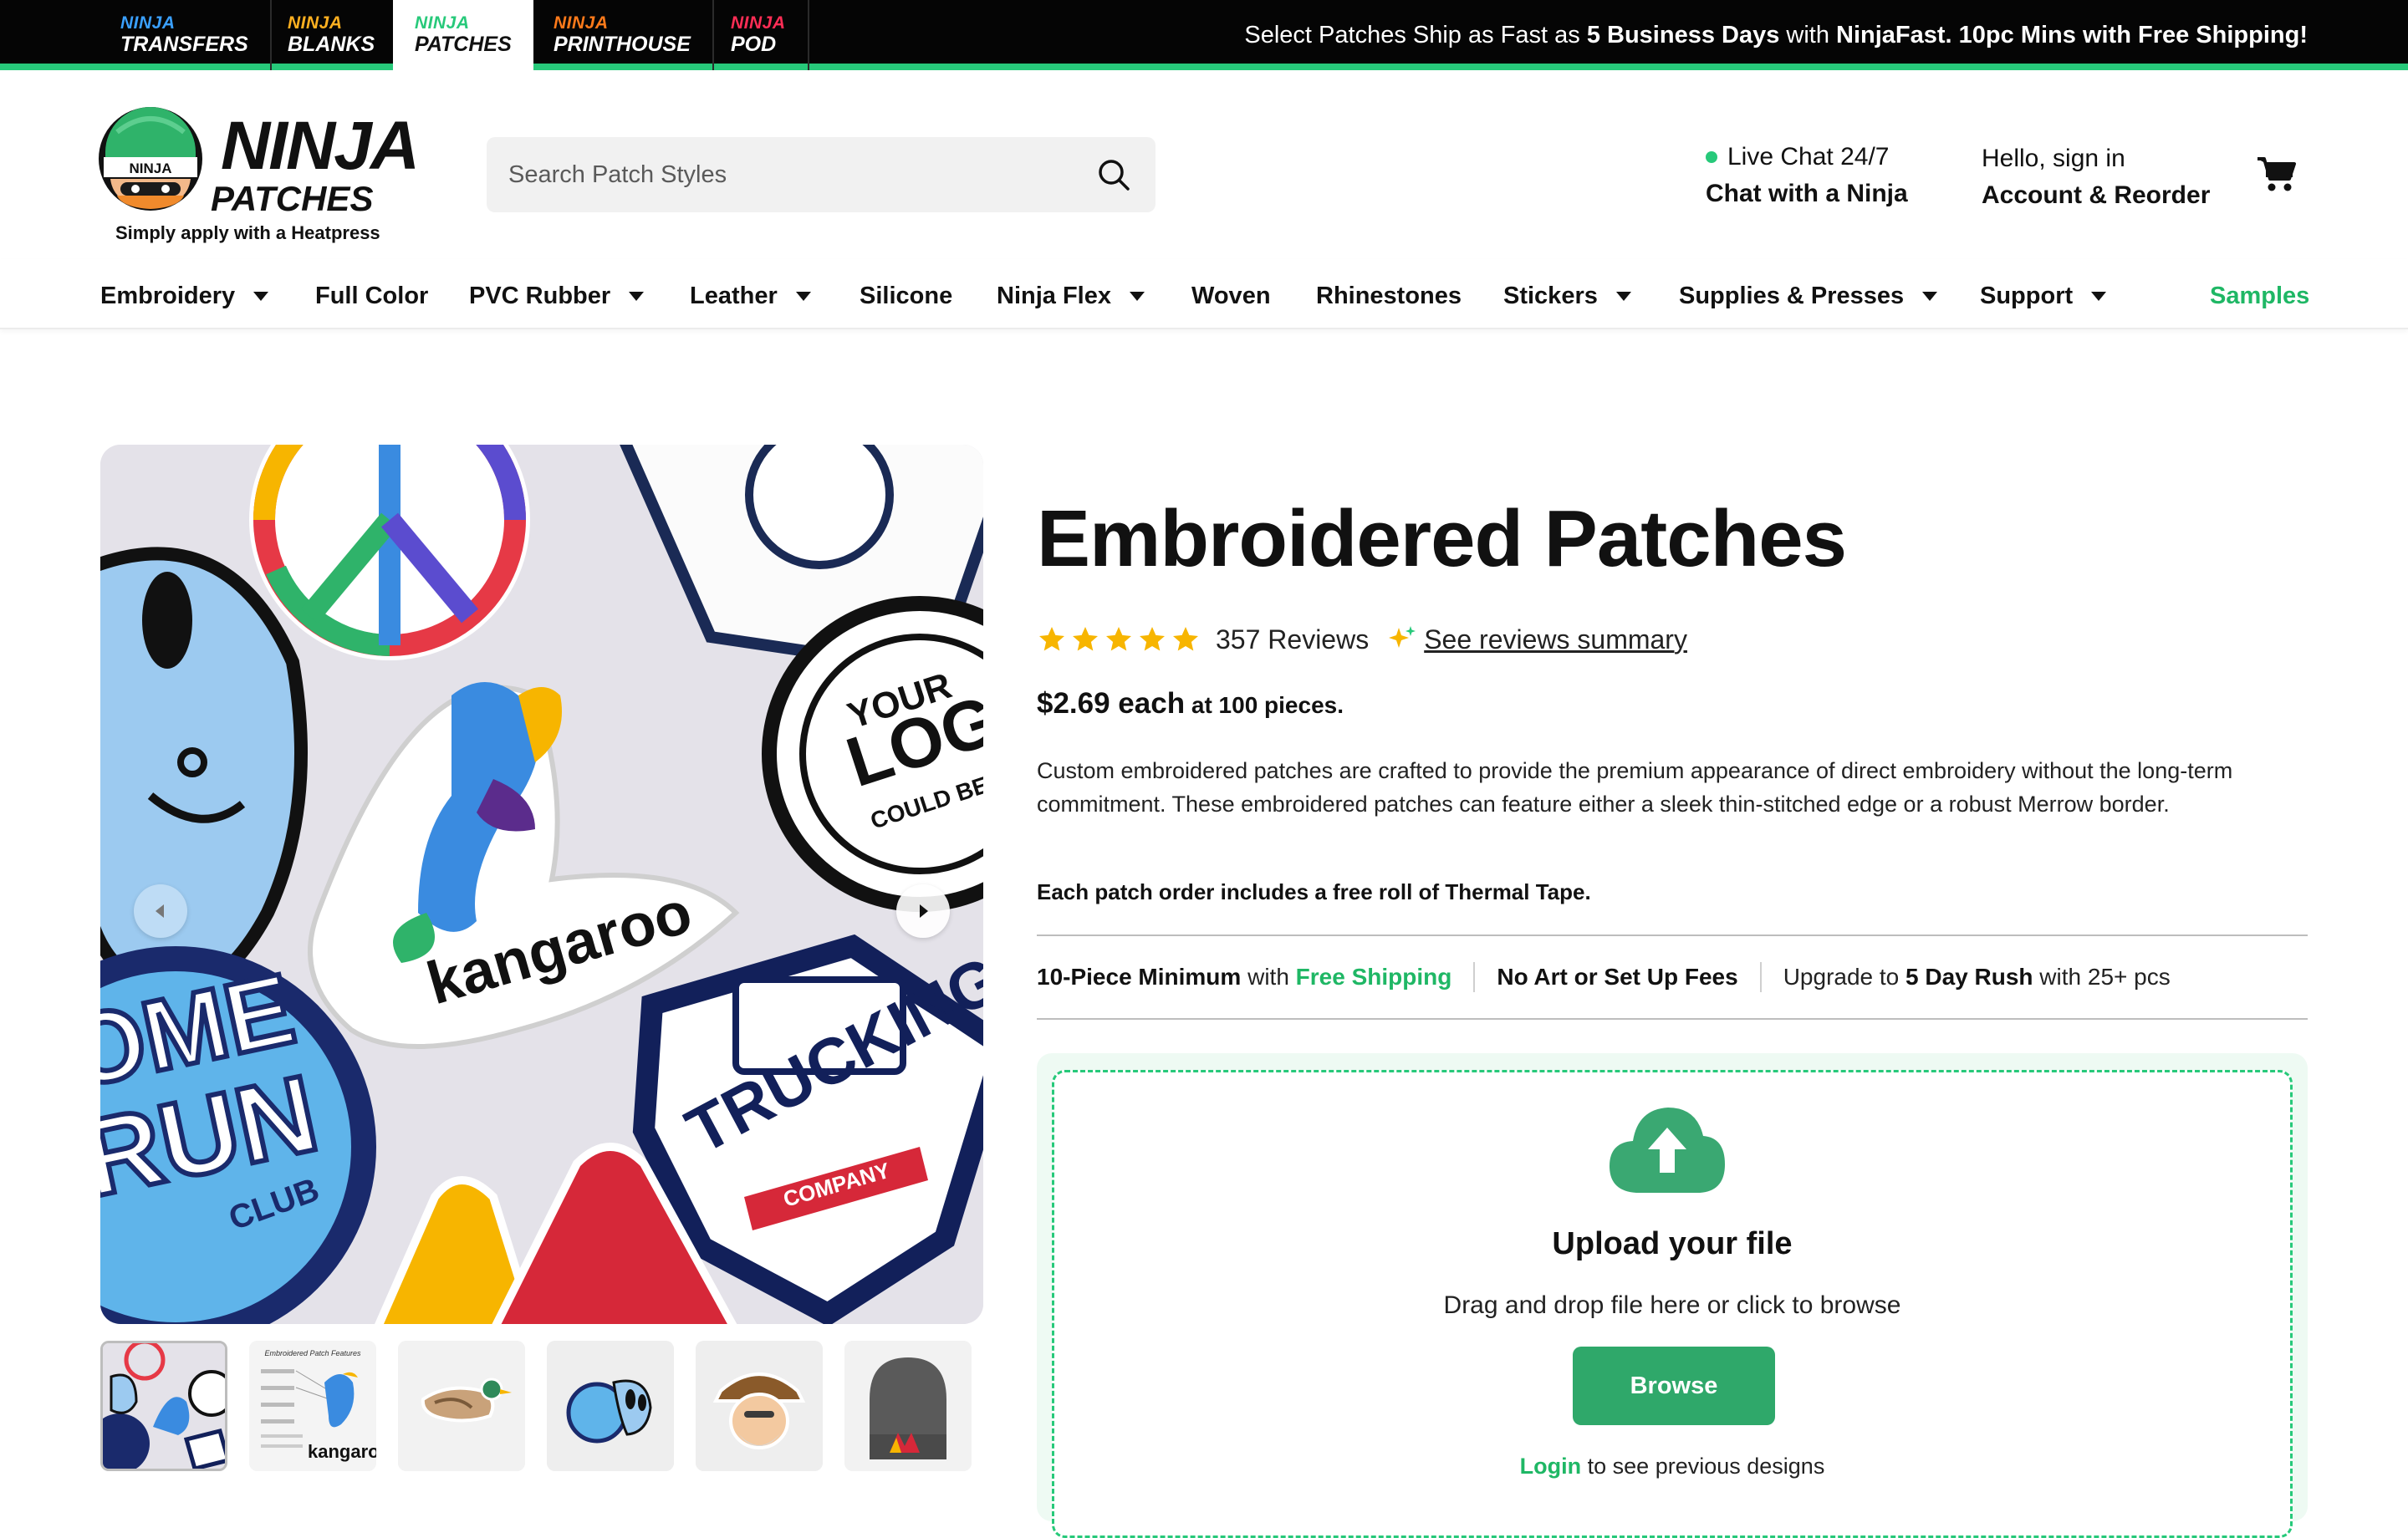  I want to click on price-suffix: at 100 pieces., so click(1265, 705).